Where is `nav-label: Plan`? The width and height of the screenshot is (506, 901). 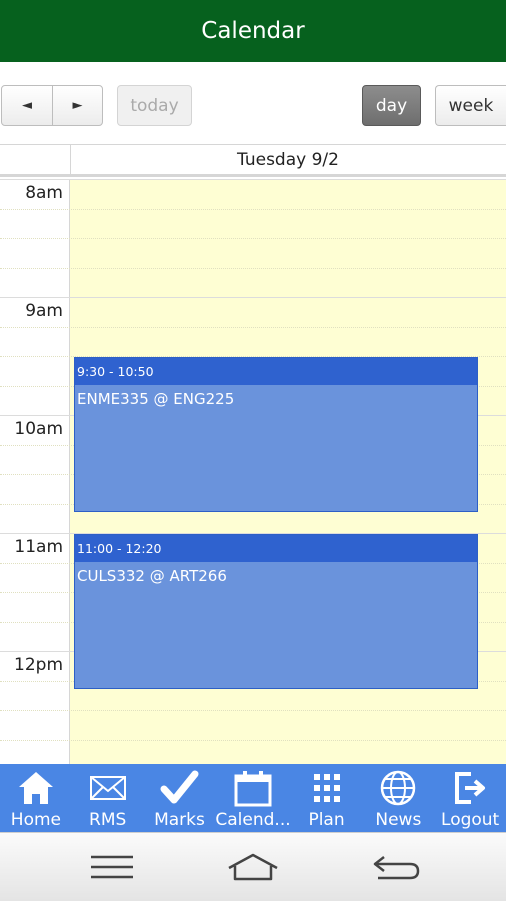 nav-label: Plan is located at coordinates (326, 820).